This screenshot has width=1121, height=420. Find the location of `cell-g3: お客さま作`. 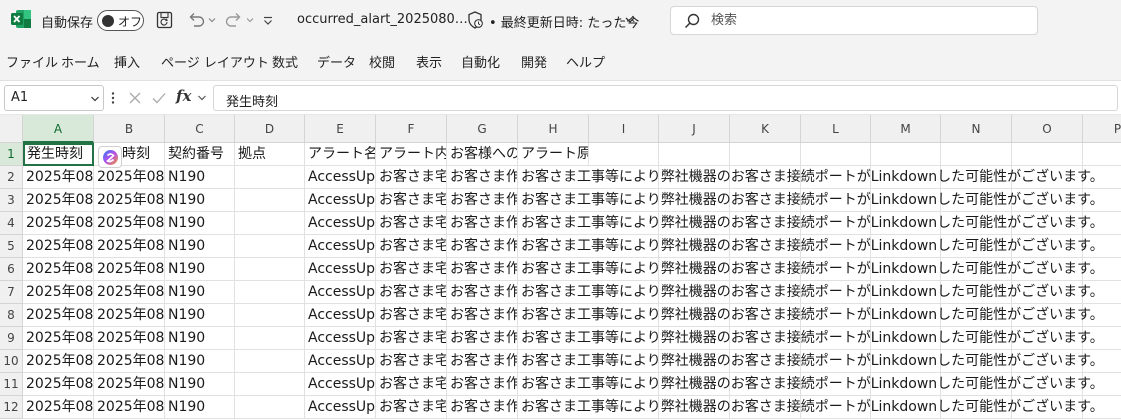

cell-g3: お客さま作 is located at coordinates (482, 200).